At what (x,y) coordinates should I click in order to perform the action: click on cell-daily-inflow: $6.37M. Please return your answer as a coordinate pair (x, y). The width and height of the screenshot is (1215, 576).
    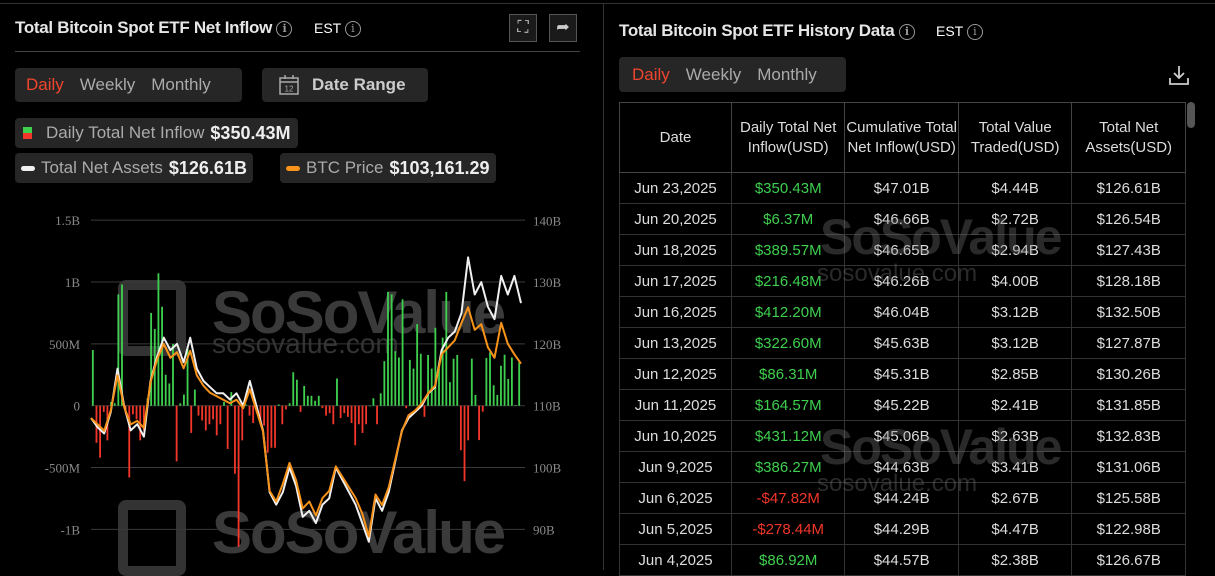
    Looking at the image, I should click on (788, 219).